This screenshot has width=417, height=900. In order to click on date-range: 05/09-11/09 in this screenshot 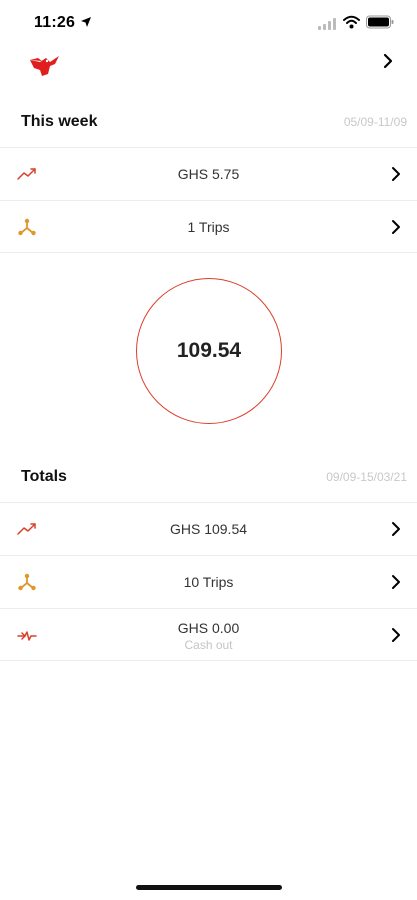, I will do `click(375, 122)`.